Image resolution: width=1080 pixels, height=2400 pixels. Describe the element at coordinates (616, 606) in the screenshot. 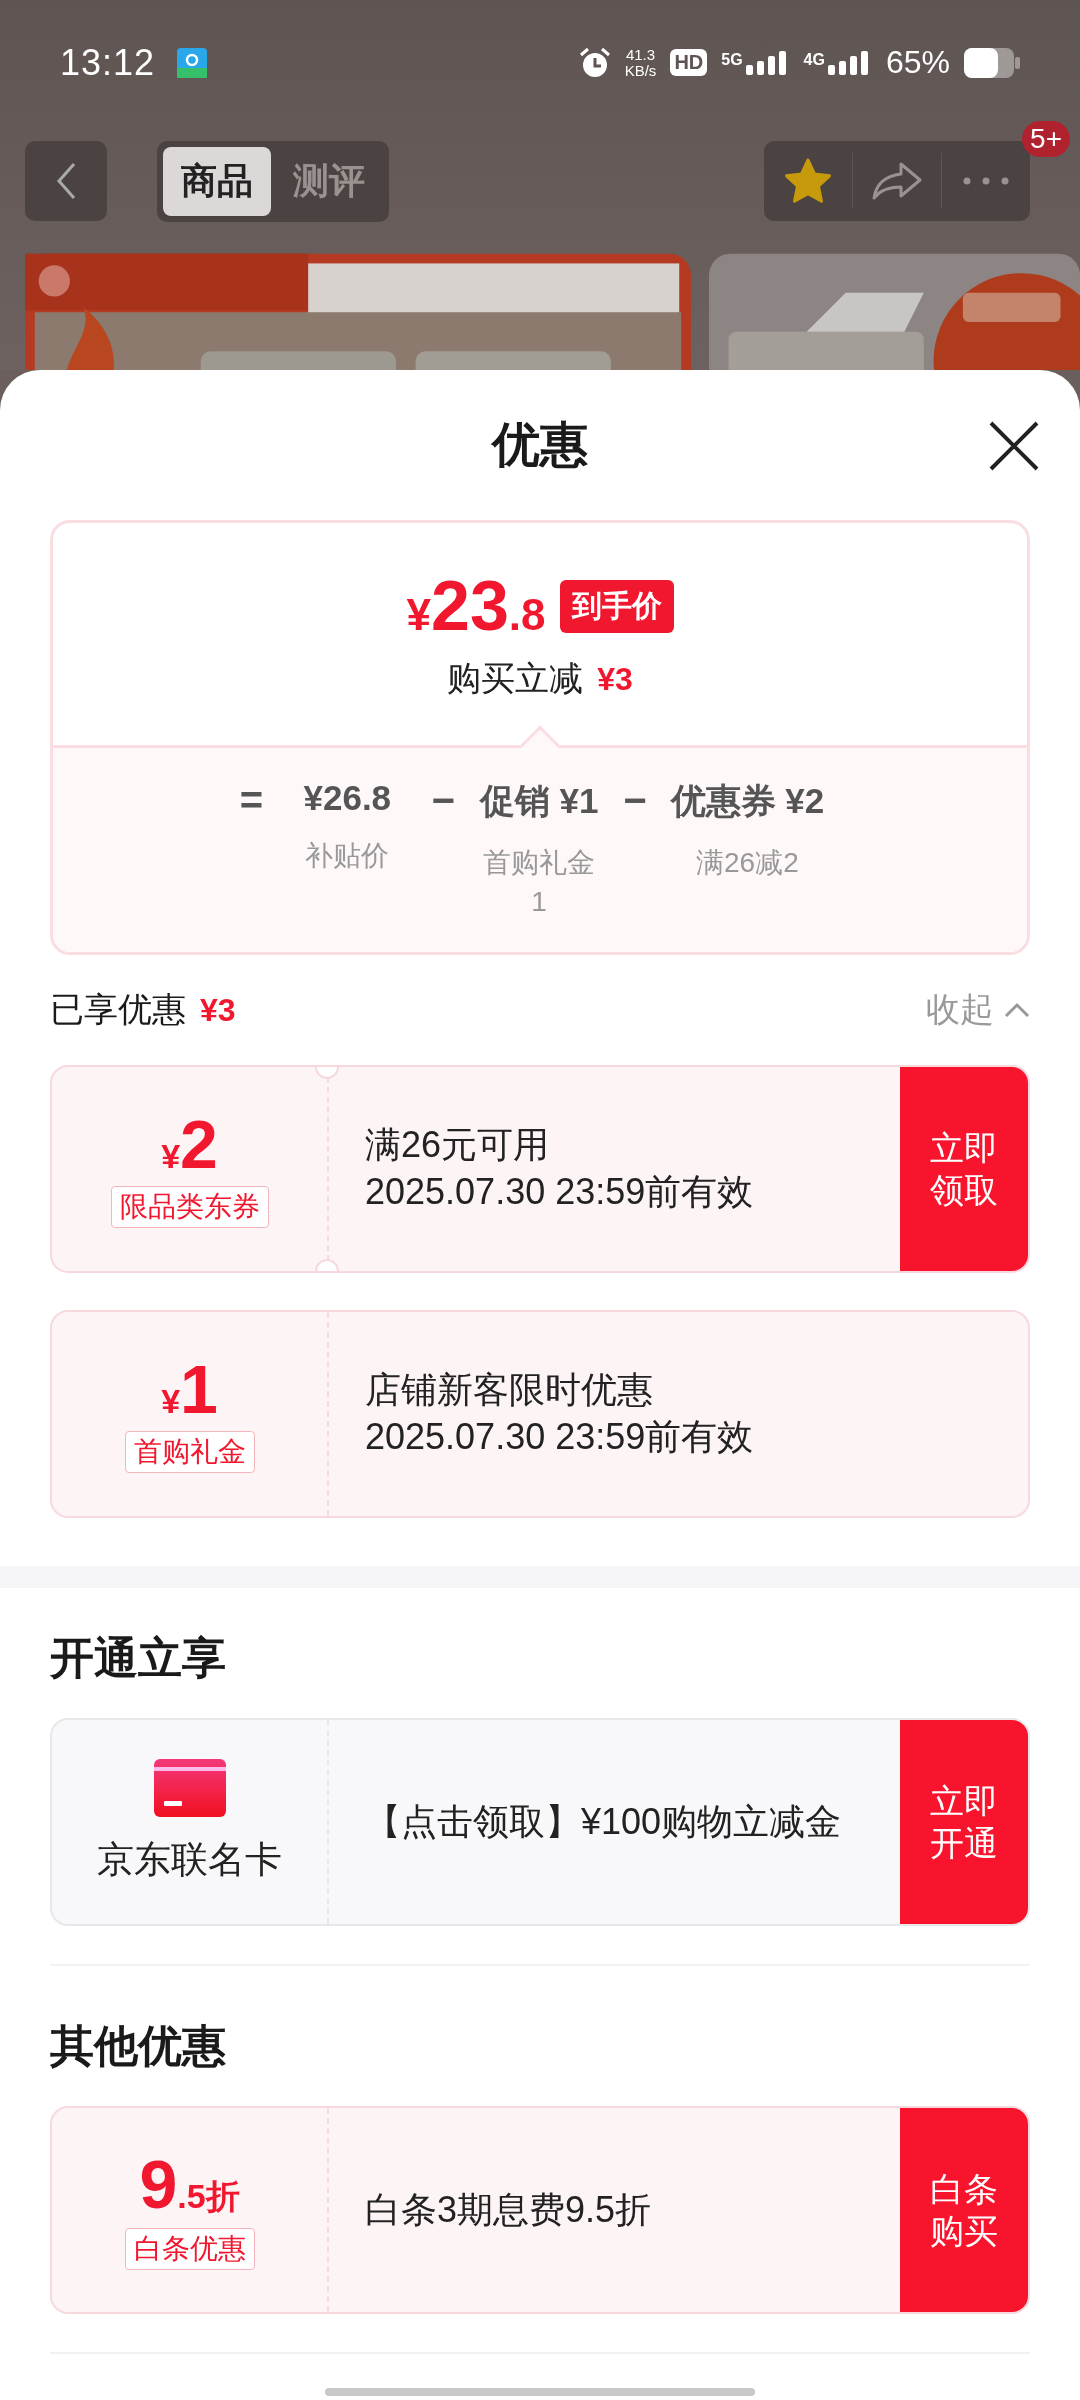

I see `price-tag: 到手价` at that location.